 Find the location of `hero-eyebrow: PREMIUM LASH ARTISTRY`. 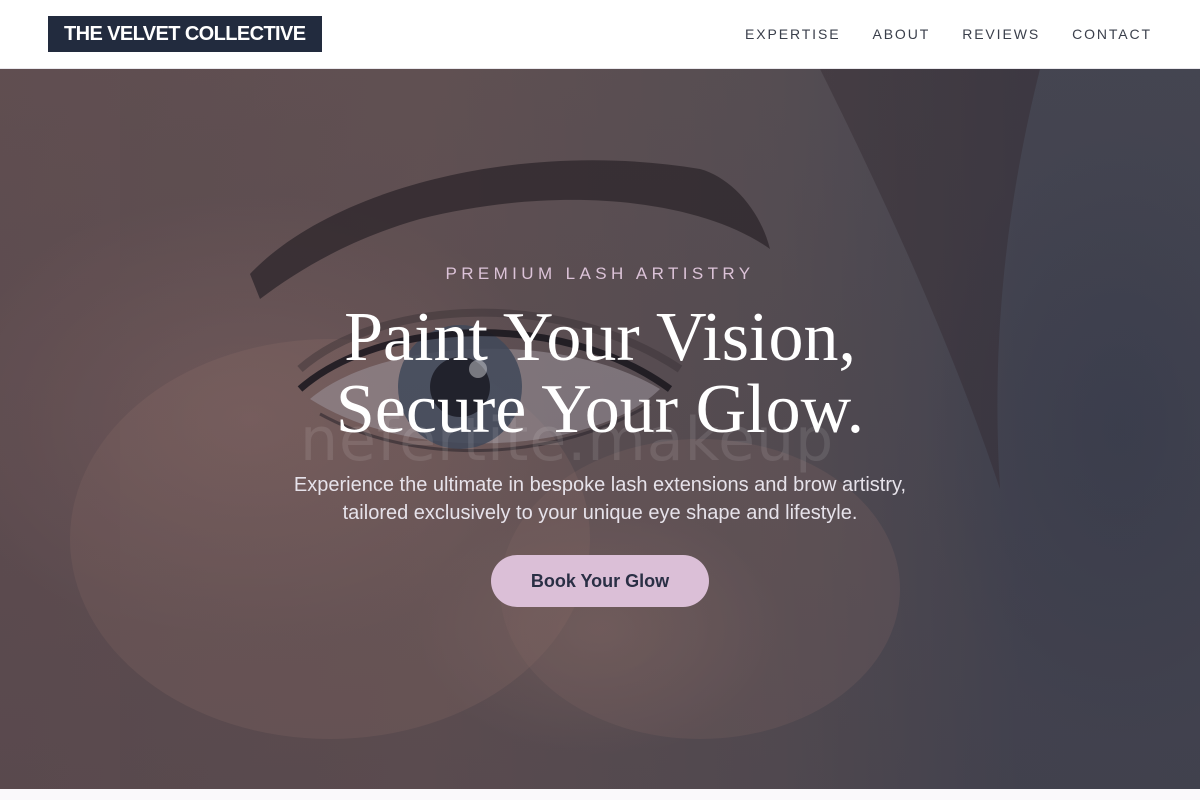

hero-eyebrow: PREMIUM LASH ARTISTRY is located at coordinates (600, 273).